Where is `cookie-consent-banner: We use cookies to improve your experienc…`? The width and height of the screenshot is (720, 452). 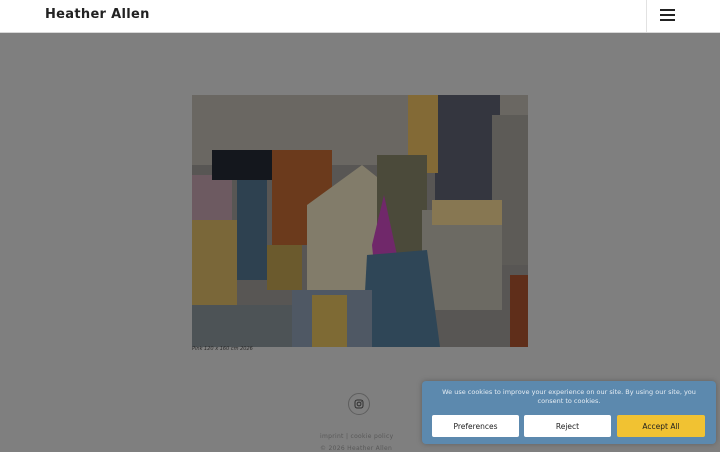 cookie-consent-banner: We use cookies to improve your experienc… is located at coordinates (569, 412).